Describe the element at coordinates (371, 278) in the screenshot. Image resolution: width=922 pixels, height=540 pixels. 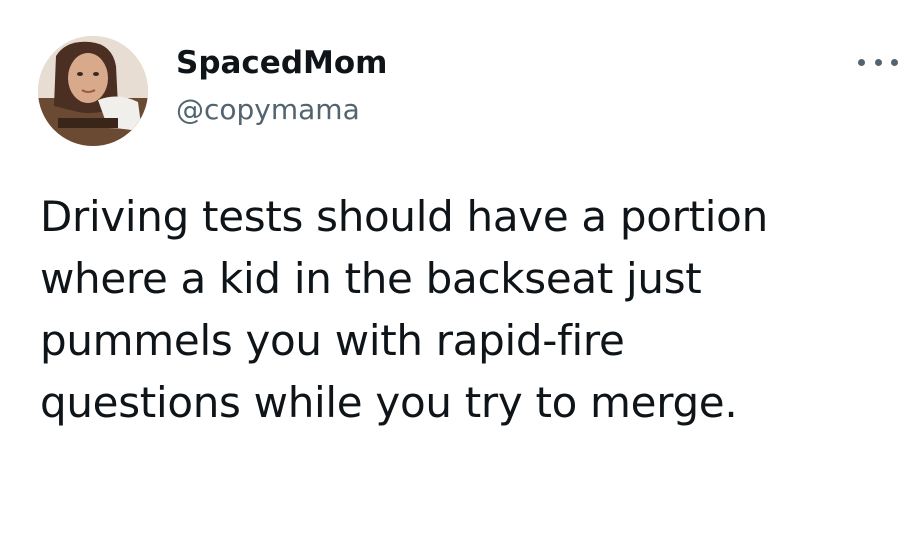
I see `tweet-text-line: where a kid in the backseat just` at that location.